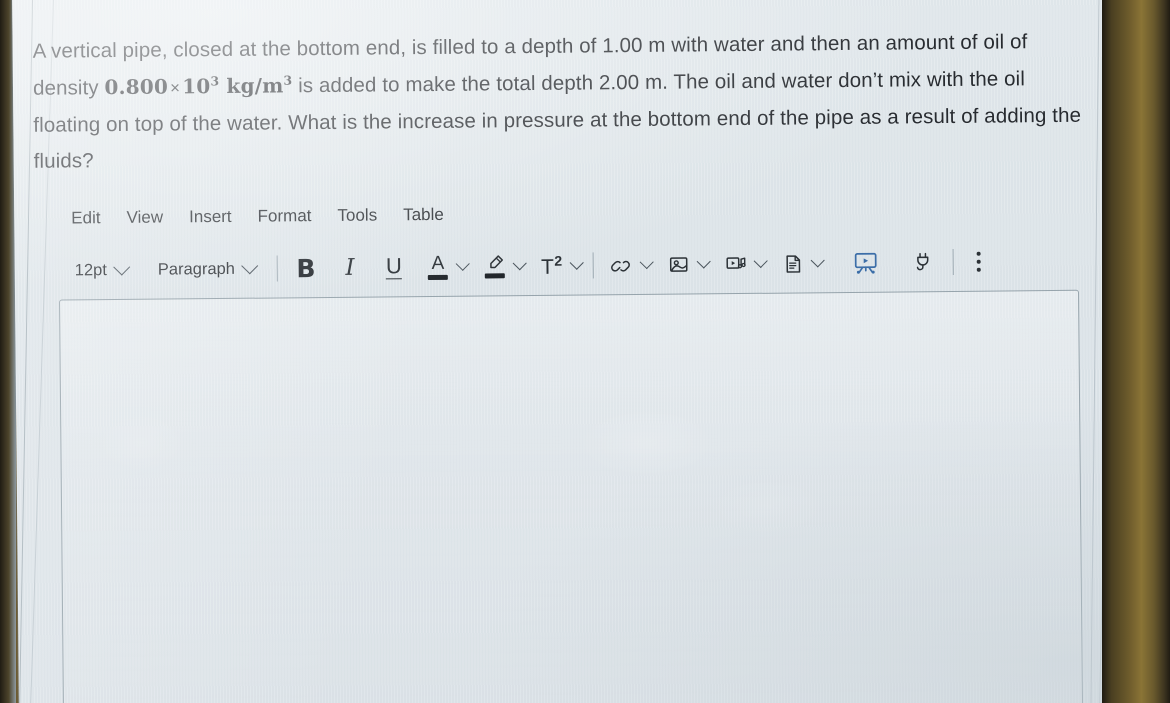 The image size is (1170, 703). Describe the element at coordinates (196, 269) in the screenshot. I see `block-format-value: Paragraph` at that location.